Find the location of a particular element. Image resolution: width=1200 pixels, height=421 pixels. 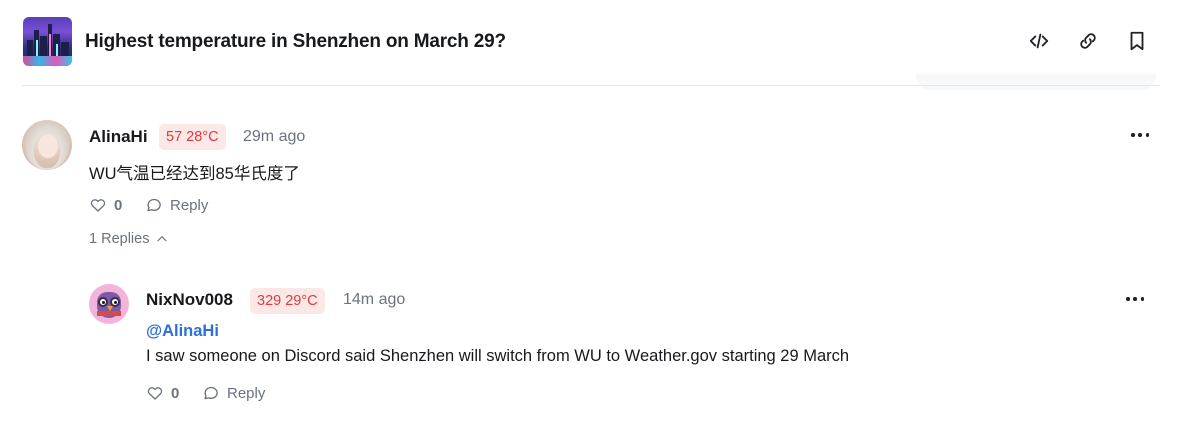

comment-username: AlinaHi is located at coordinates (118, 137).